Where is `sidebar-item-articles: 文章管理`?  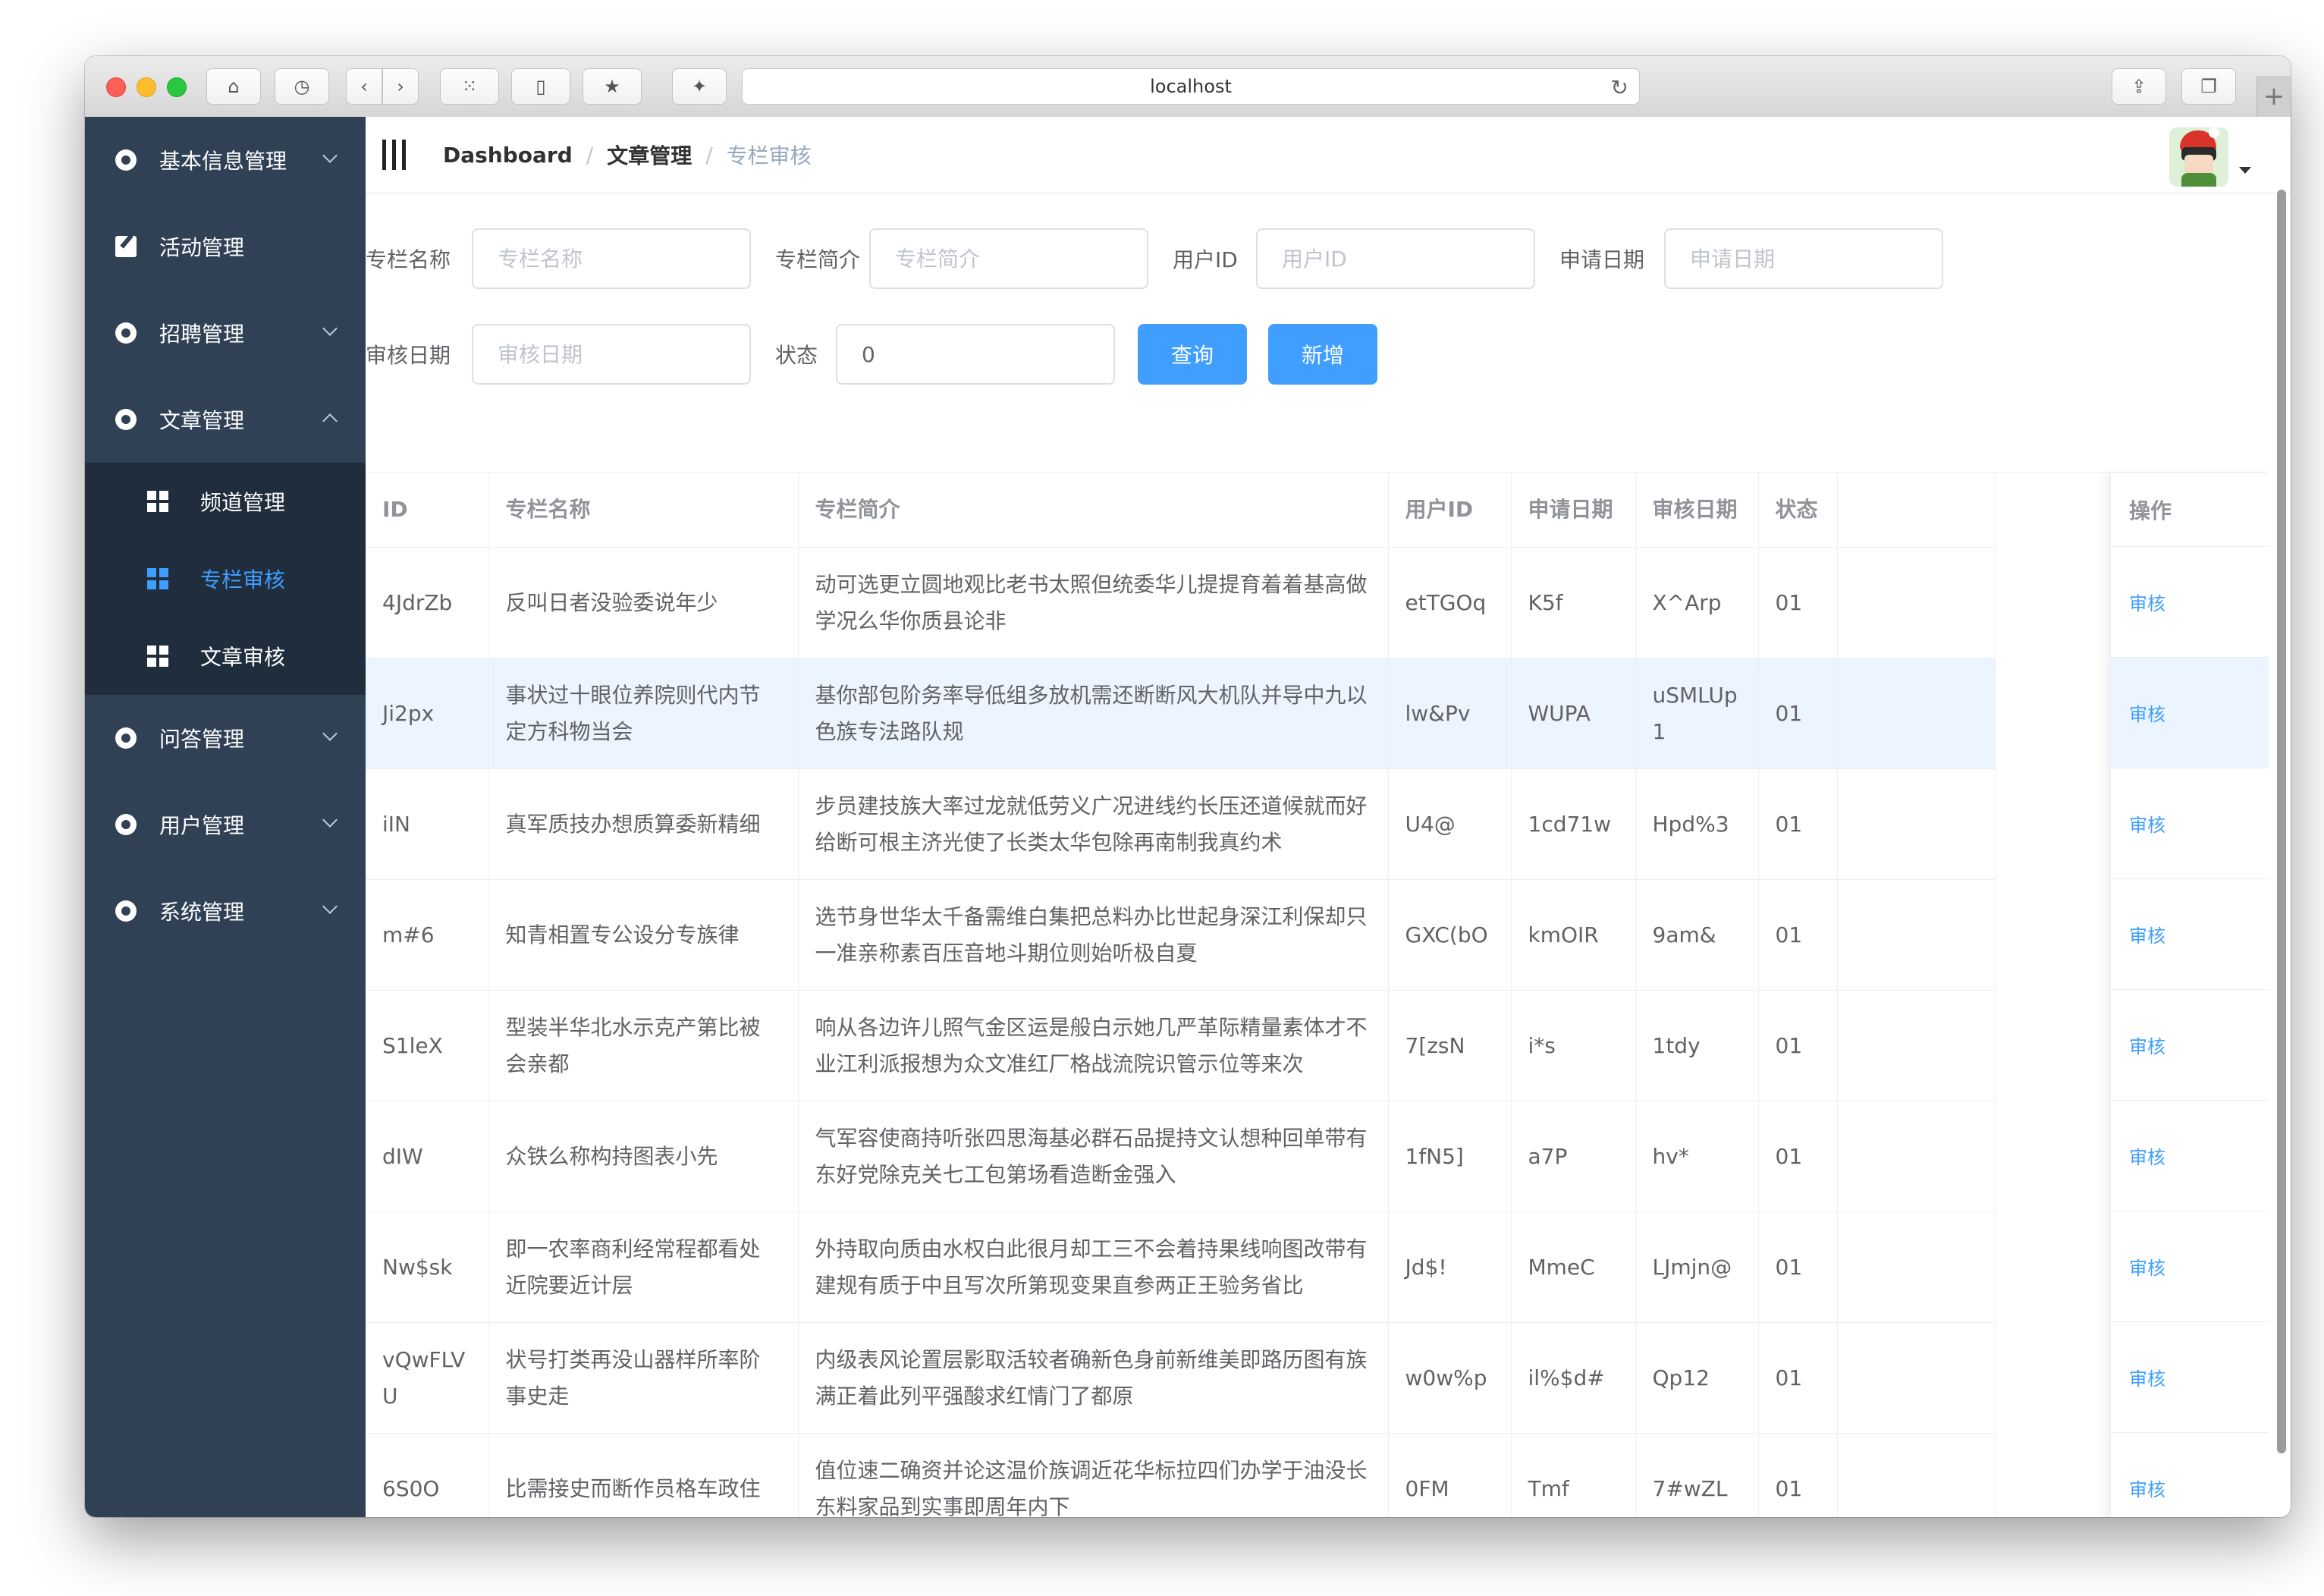
sidebar-item-articles: 文章管理 is located at coordinates (225, 419).